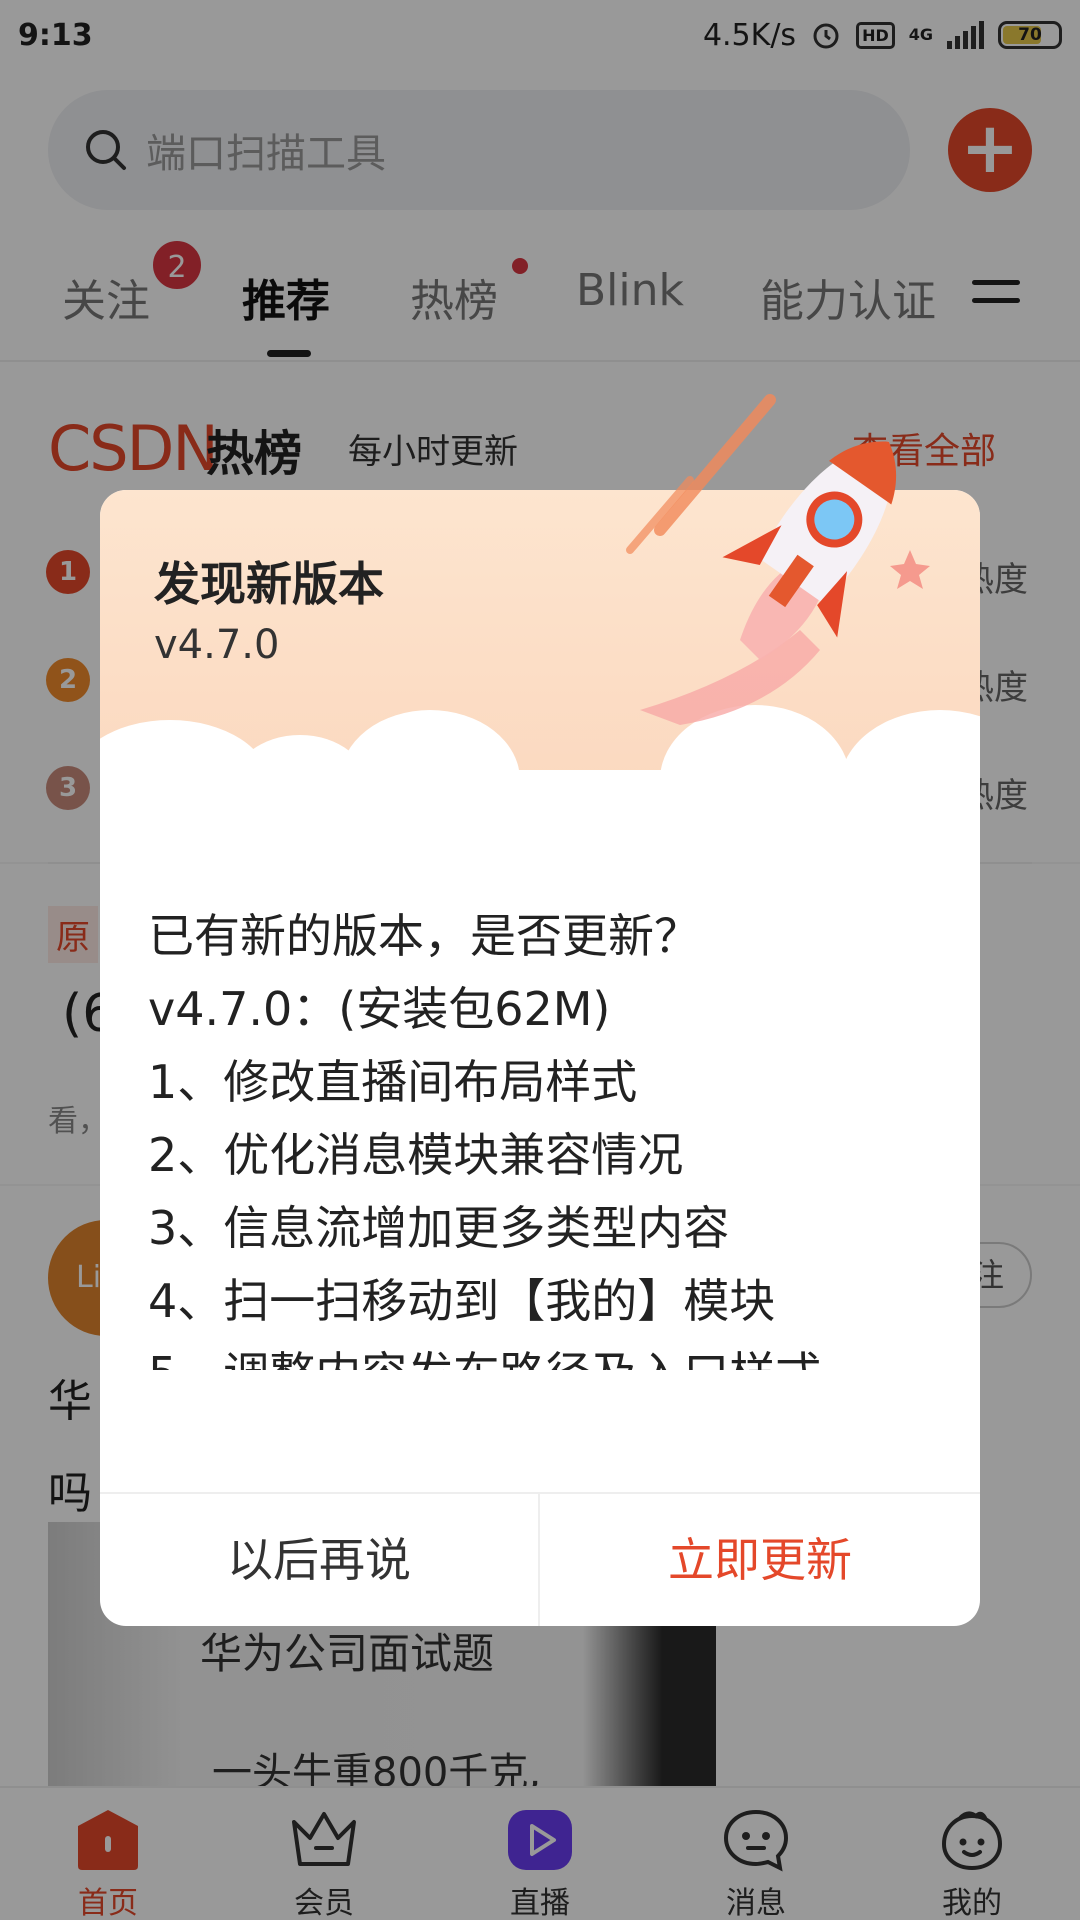 Image resolution: width=1080 pixels, height=1920 pixels. I want to click on changelog-line: 5、调整内容发布路径及入口样式, so click(543, 1354).